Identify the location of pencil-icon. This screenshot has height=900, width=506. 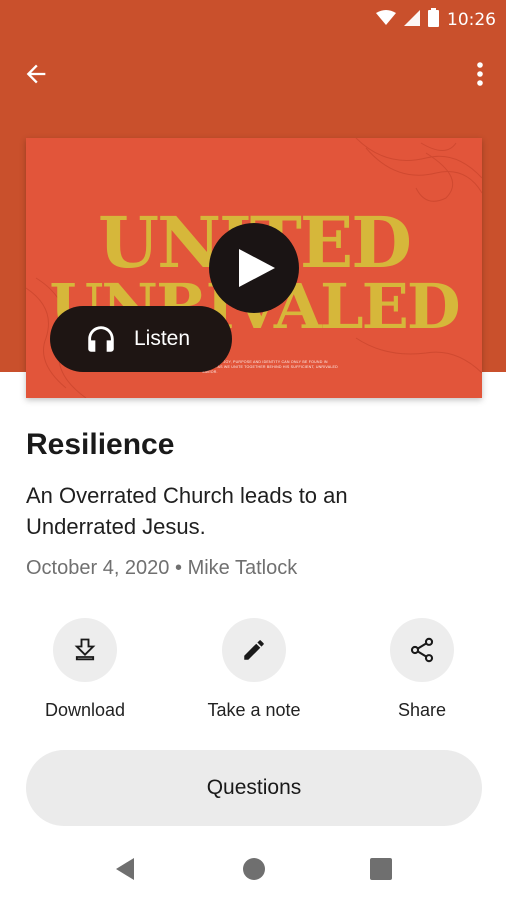
(254, 650).